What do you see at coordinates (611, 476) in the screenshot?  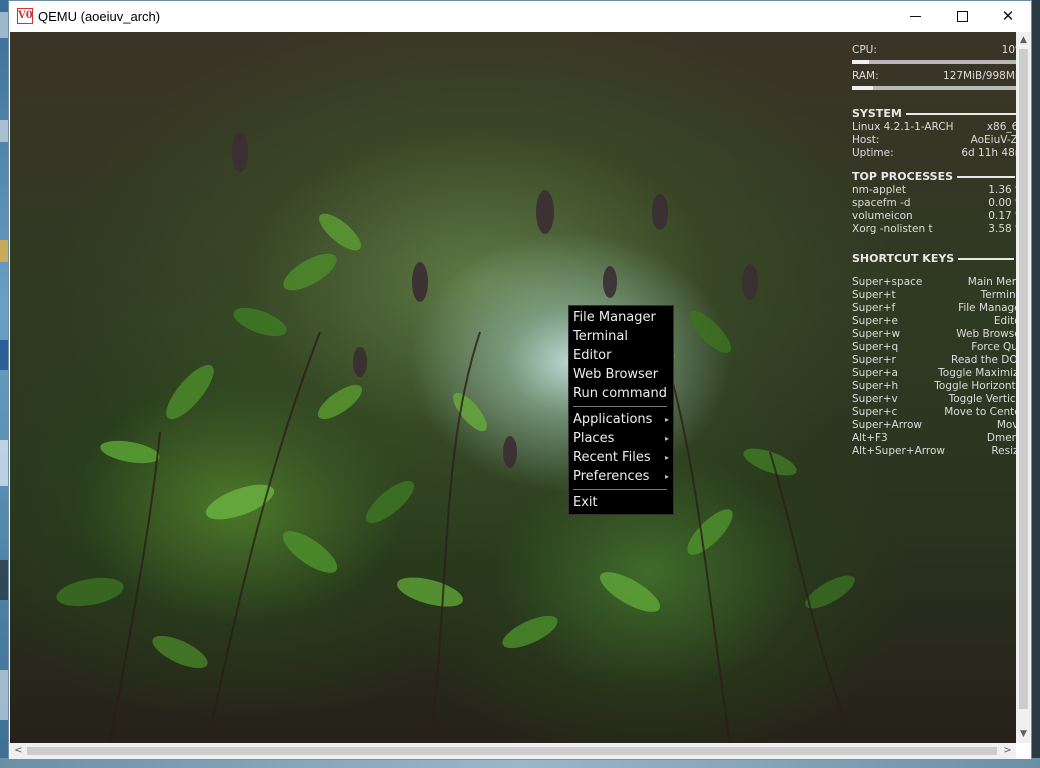 I see `submenu-label: Preferences` at bounding box center [611, 476].